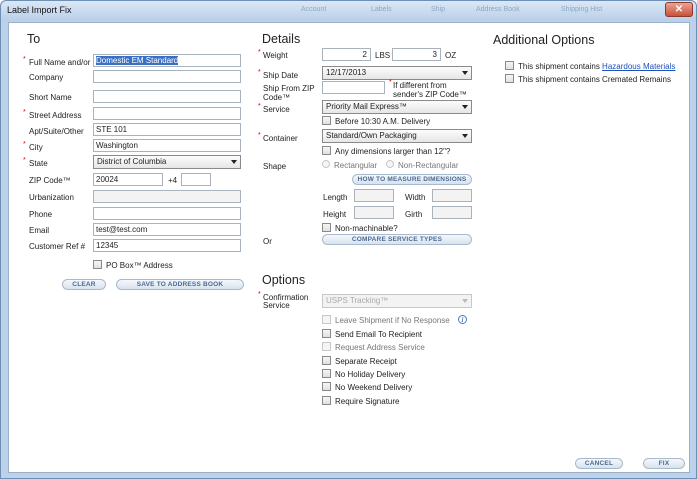 The height and width of the screenshot is (479, 697). Describe the element at coordinates (84, 284) in the screenshot. I see `clear-button: CLEAR` at that location.